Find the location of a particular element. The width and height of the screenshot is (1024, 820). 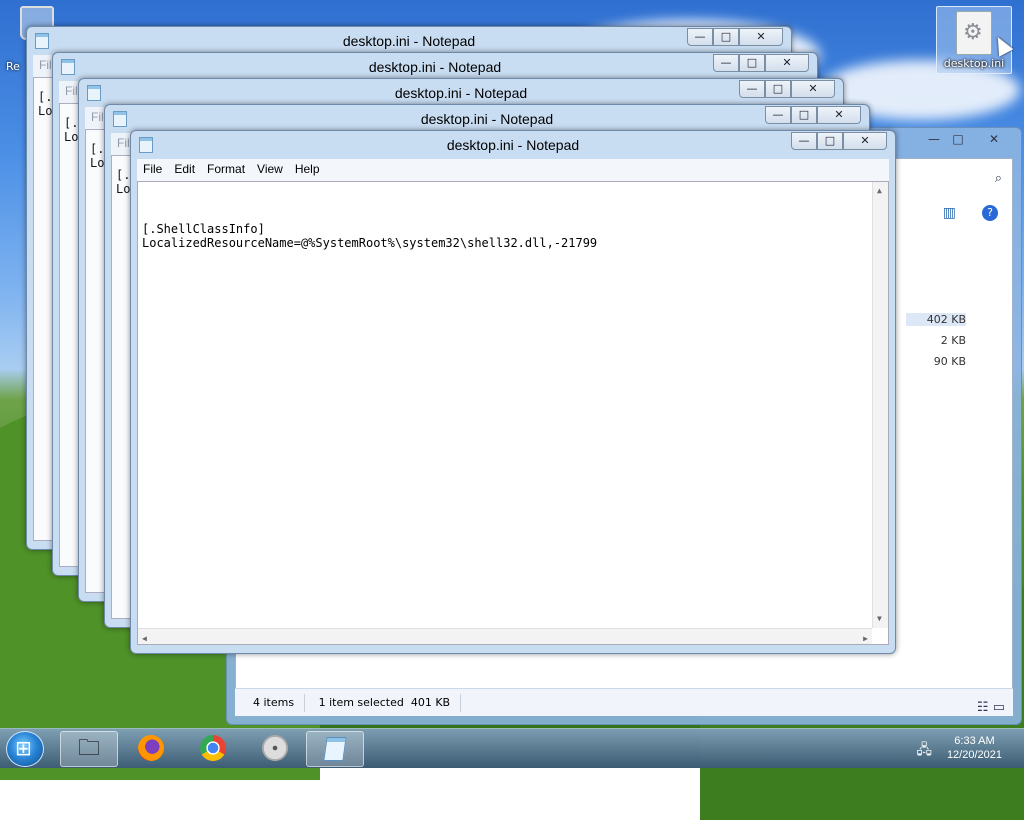

text-line-1: [.ShellClassInfo] is located at coordinates (203, 229).